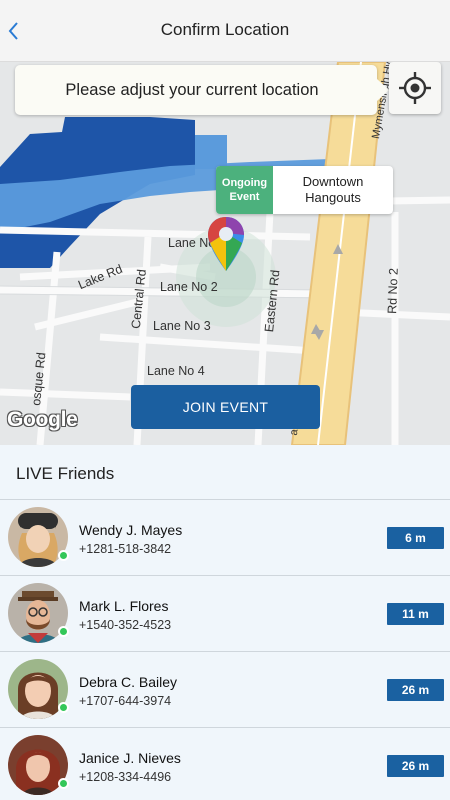 The height and width of the screenshot is (800, 450). I want to click on top-bar: Confirm Location, so click(225, 31).